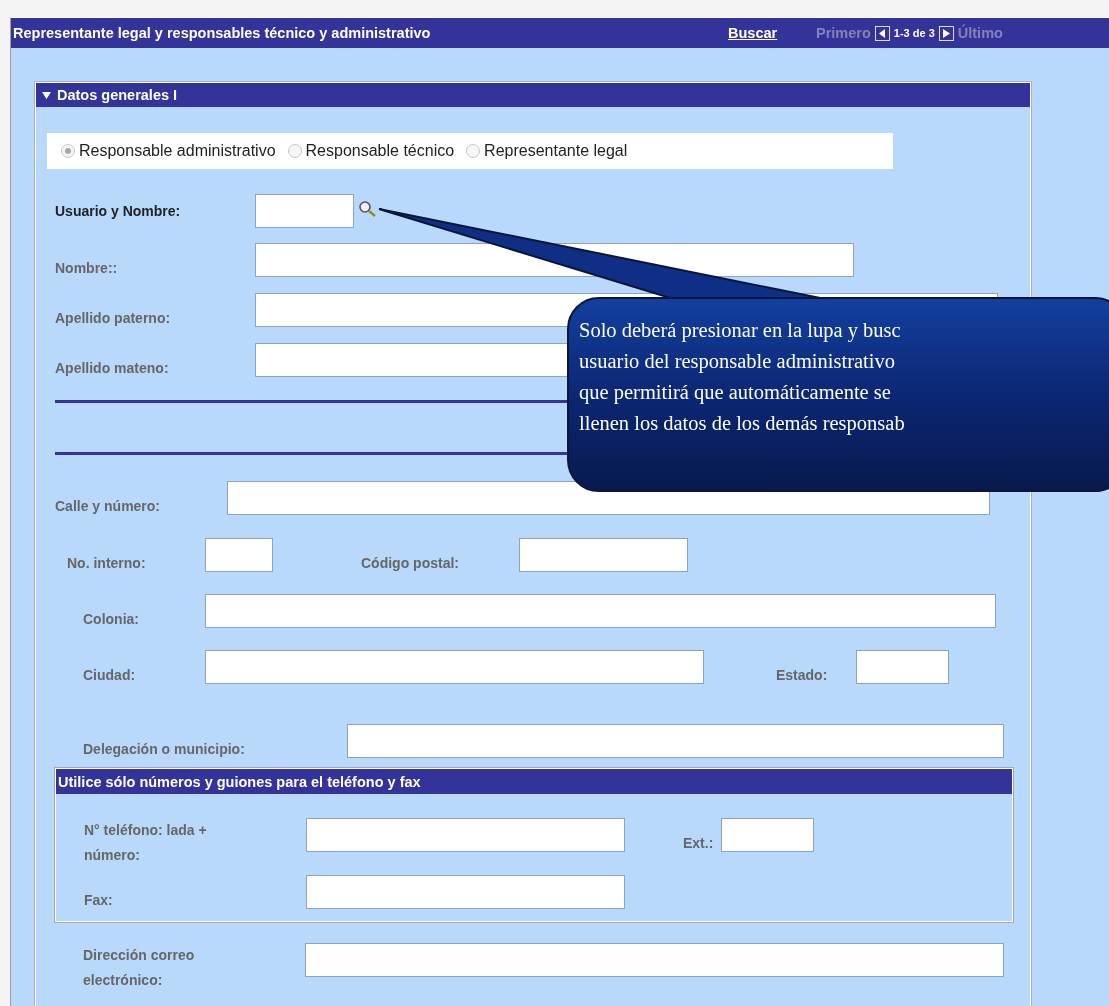 Image resolution: width=1109 pixels, height=1006 pixels. I want to click on field-label: Dirección correo electrónico:, so click(139, 968).